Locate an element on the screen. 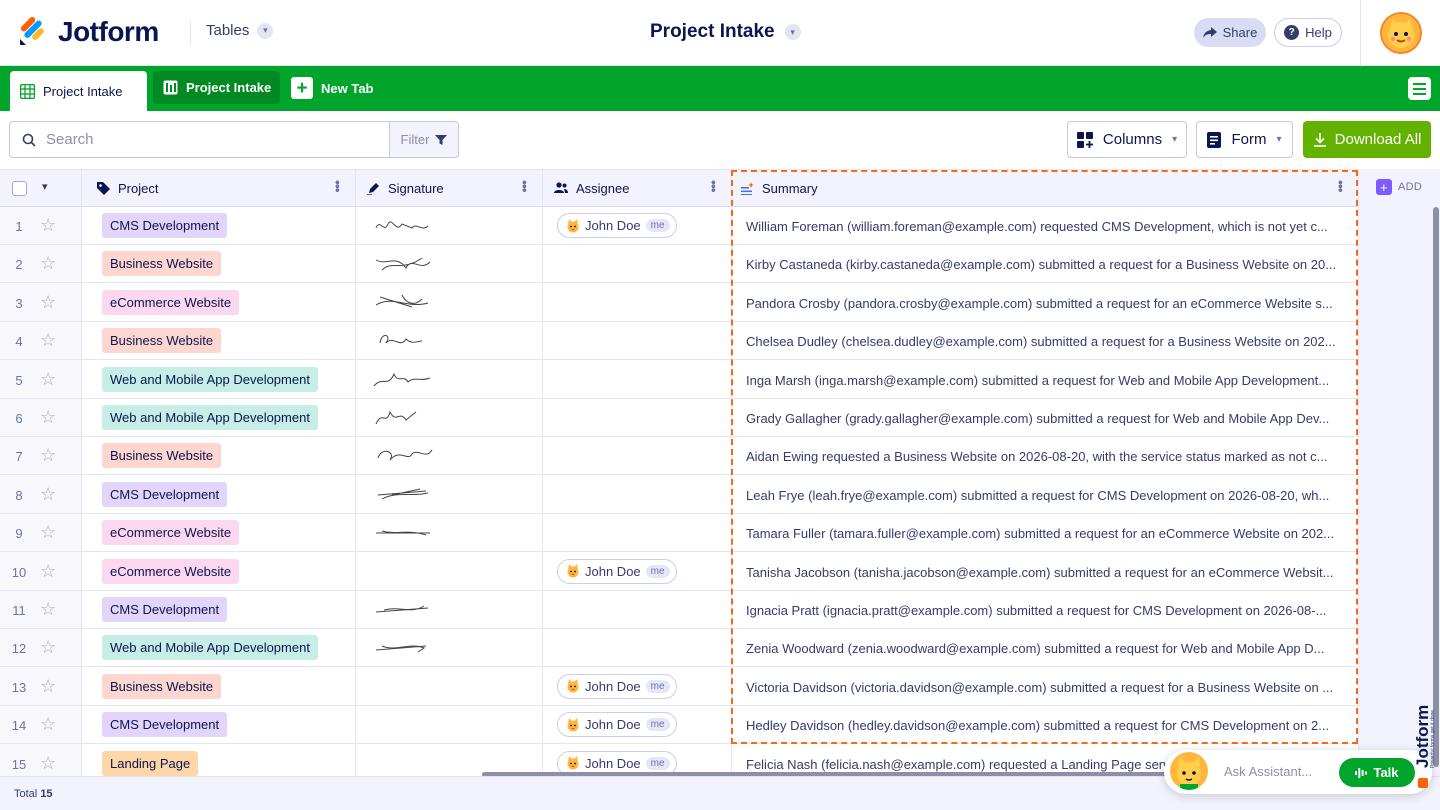 The image size is (1440, 810). hamburger-menu-button is located at coordinates (1419, 88).